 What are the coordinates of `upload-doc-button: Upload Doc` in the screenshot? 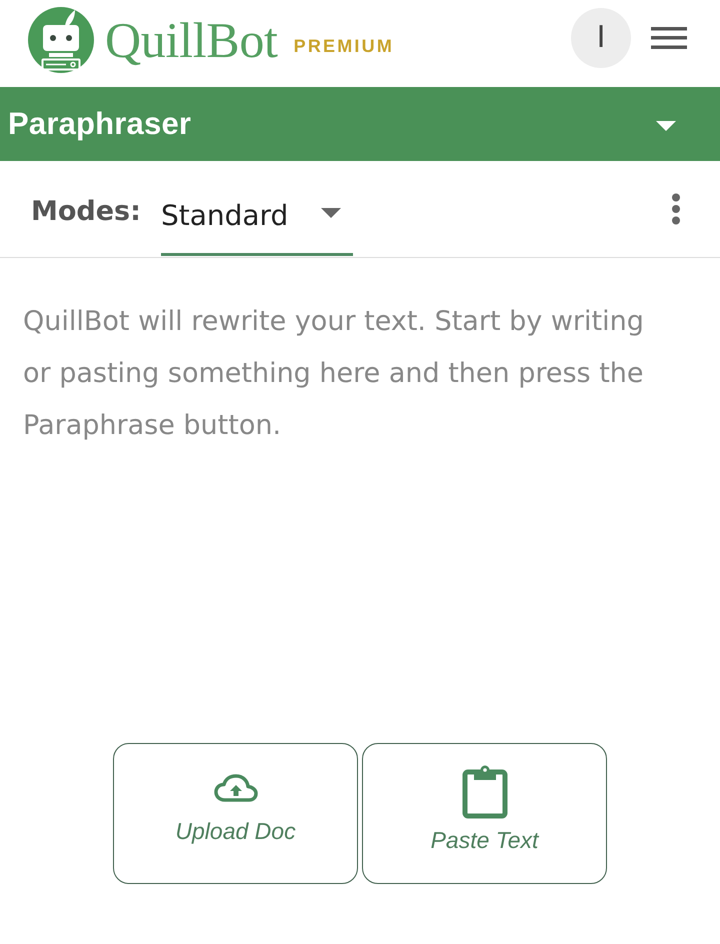 It's located at (235, 813).